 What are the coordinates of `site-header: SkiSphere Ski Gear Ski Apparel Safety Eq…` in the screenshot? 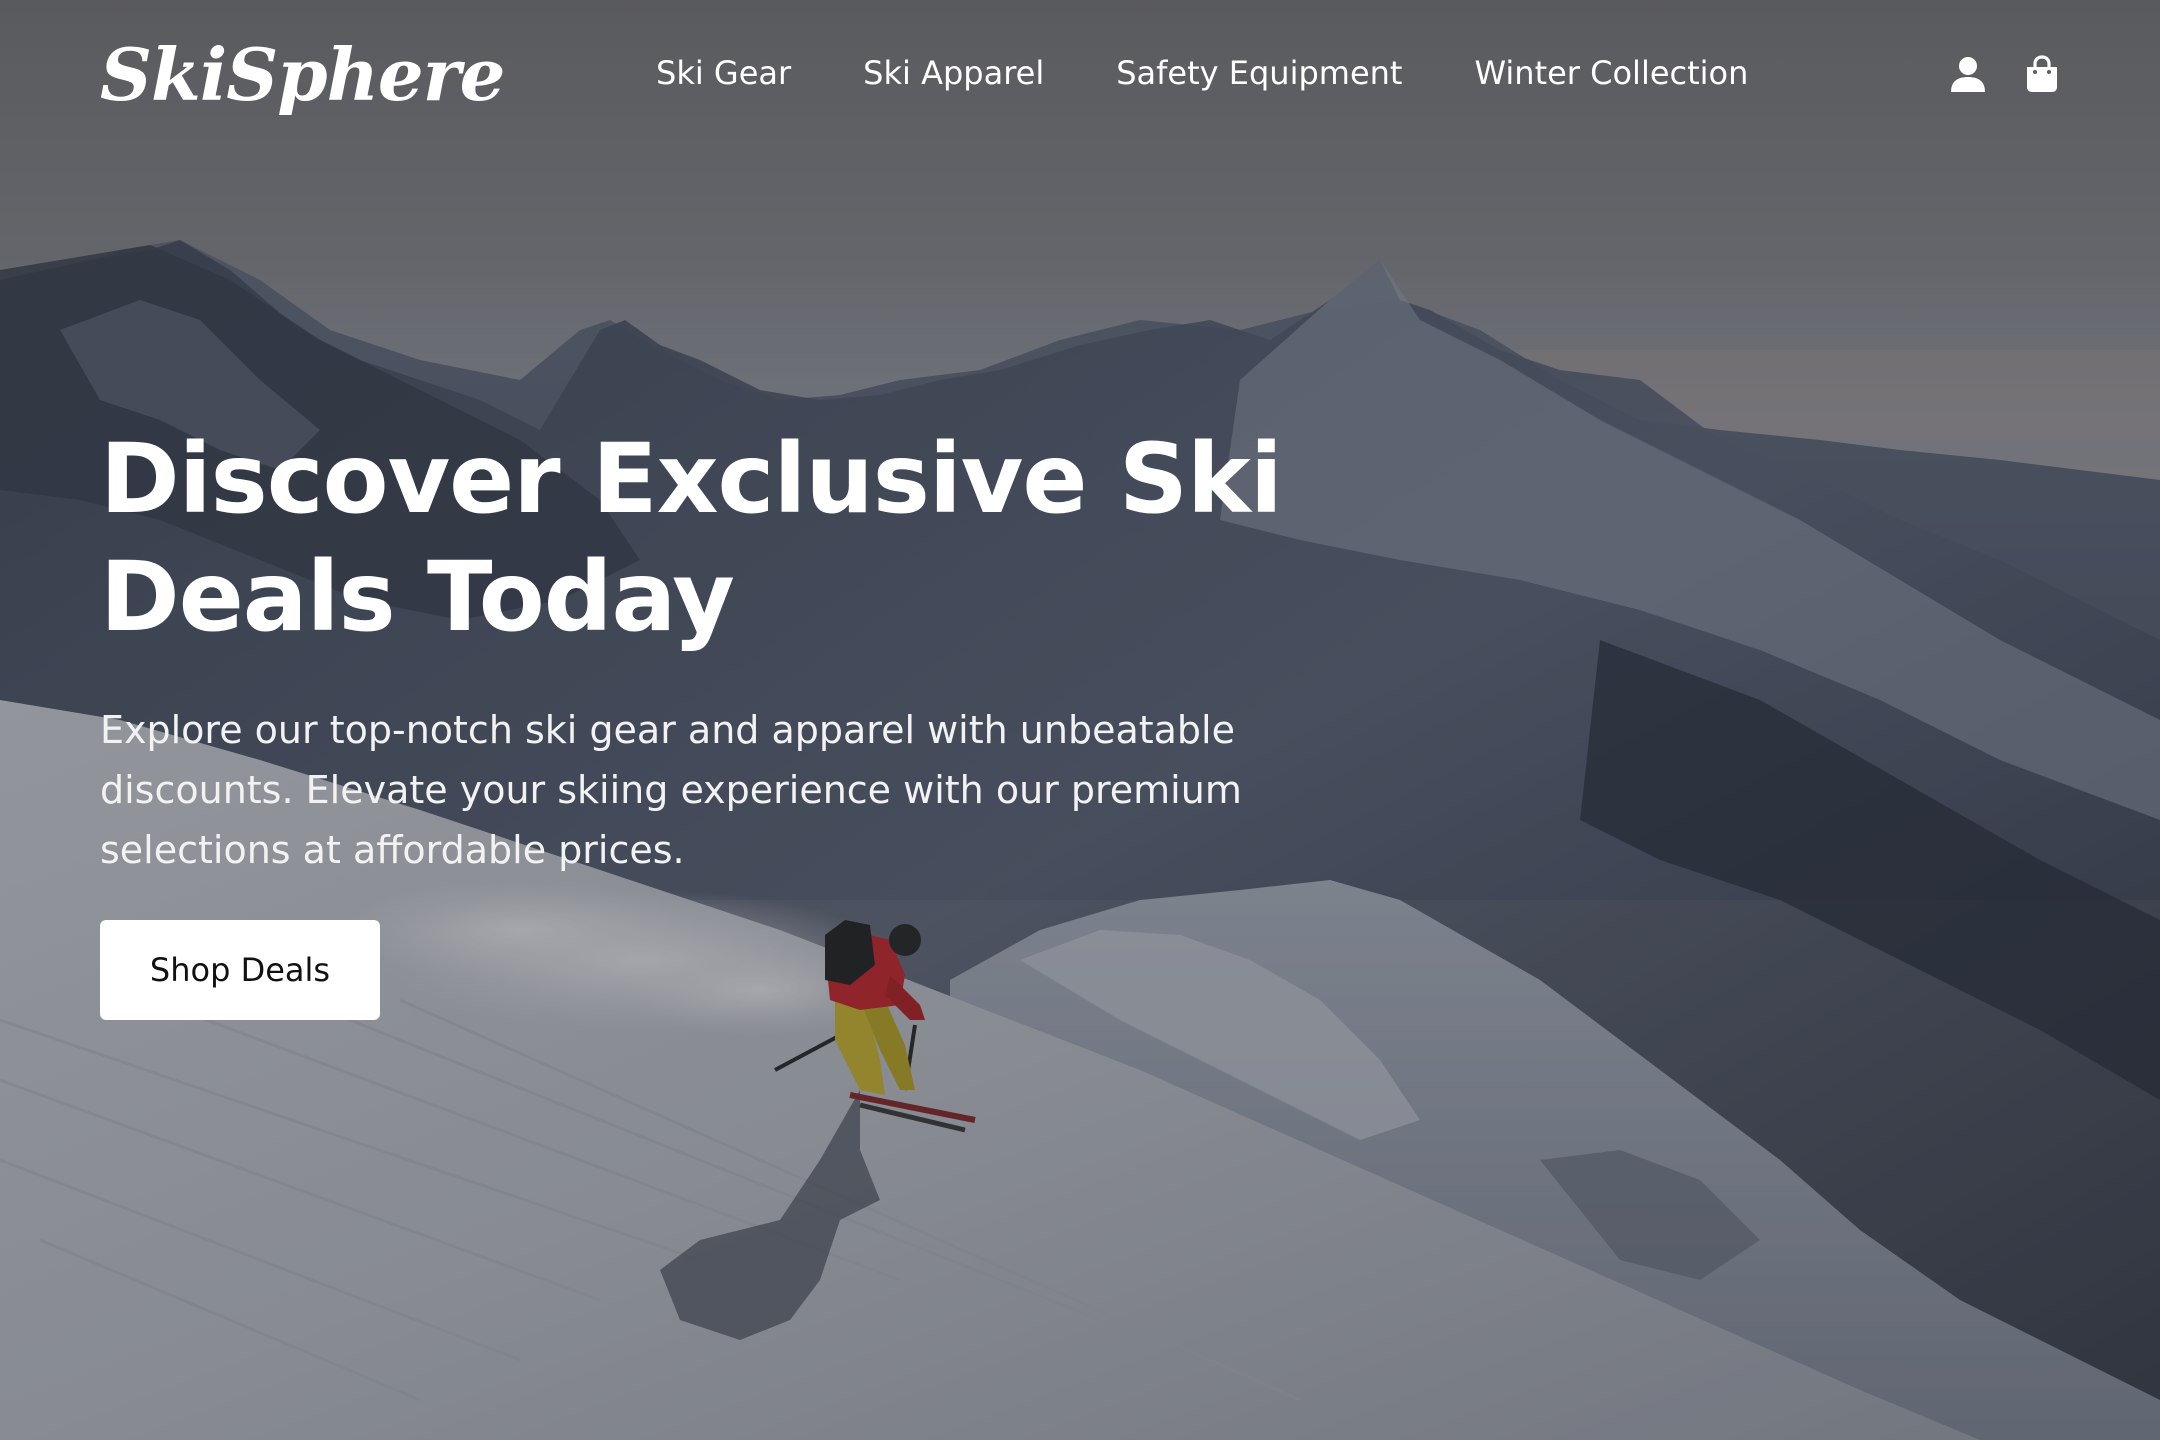 It's located at (1080, 74).